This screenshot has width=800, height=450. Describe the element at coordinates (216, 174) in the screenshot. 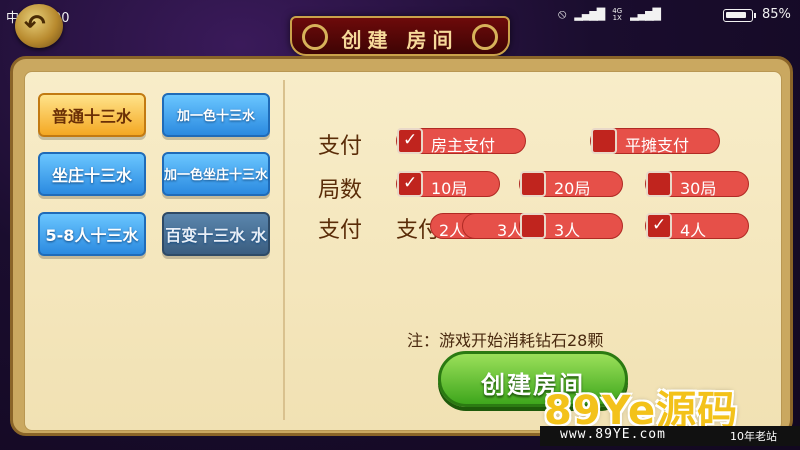

I see `mode-button-plus-one-color-banker: 加一色坐庄十三水` at that location.